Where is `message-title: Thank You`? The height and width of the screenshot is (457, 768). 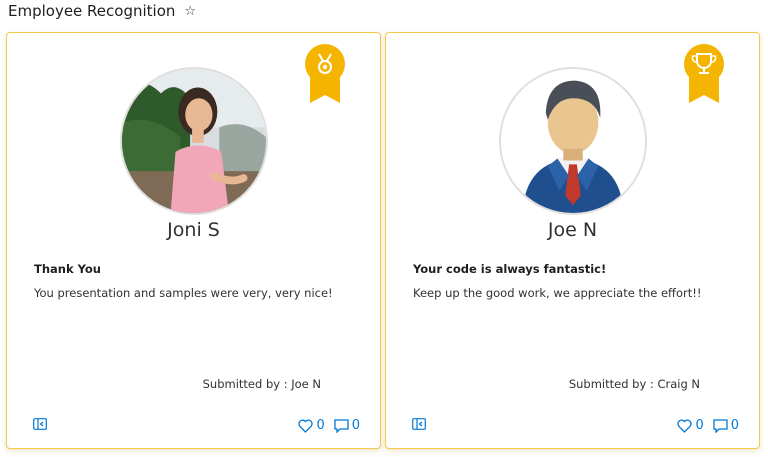 message-title: Thank You is located at coordinates (67, 269).